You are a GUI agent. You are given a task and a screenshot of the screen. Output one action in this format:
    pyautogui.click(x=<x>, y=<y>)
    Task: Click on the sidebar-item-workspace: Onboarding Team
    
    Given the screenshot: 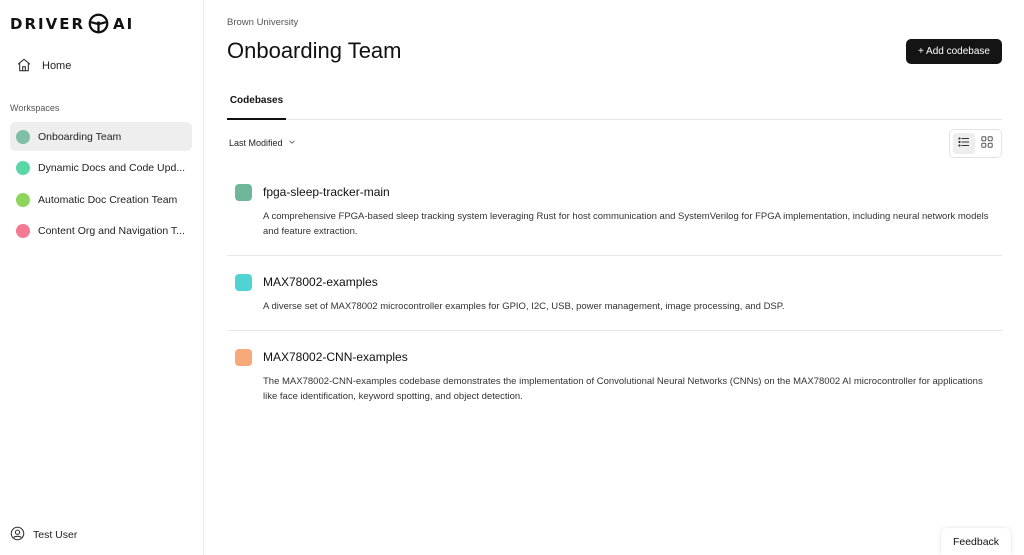 What is the action you would take?
    pyautogui.click(x=101, y=136)
    